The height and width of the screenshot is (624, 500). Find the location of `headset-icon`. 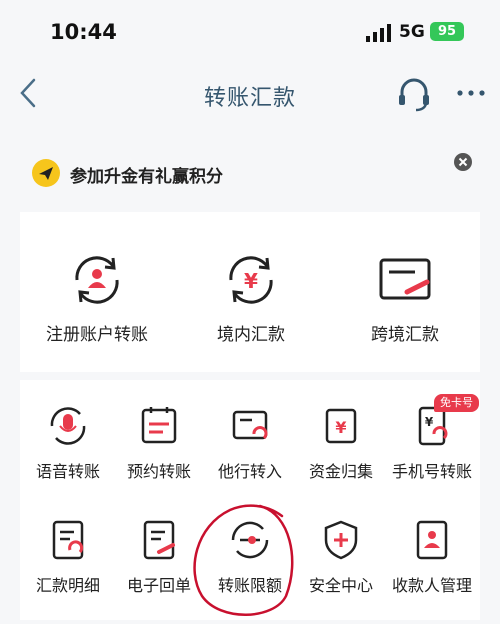

headset-icon is located at coordinates (414, 94).